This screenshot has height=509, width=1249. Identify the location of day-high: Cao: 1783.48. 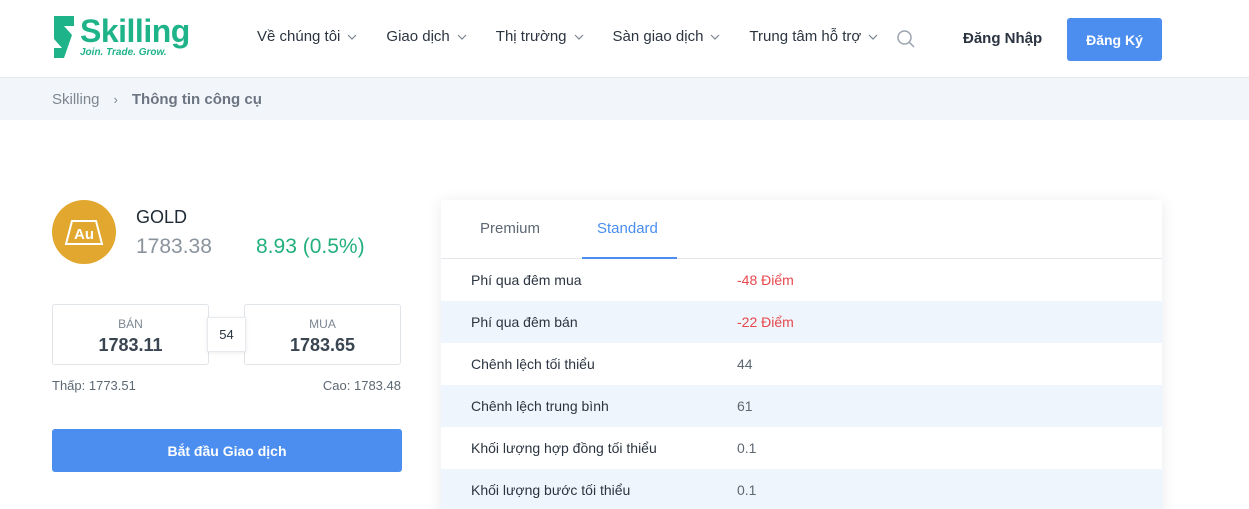
(361, 385).